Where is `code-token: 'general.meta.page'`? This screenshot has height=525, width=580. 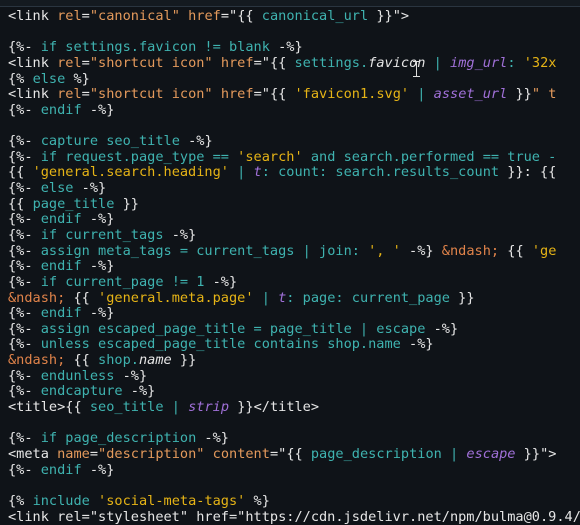 code-token: 'general.meta.page' is located at coordinates (176, 298).